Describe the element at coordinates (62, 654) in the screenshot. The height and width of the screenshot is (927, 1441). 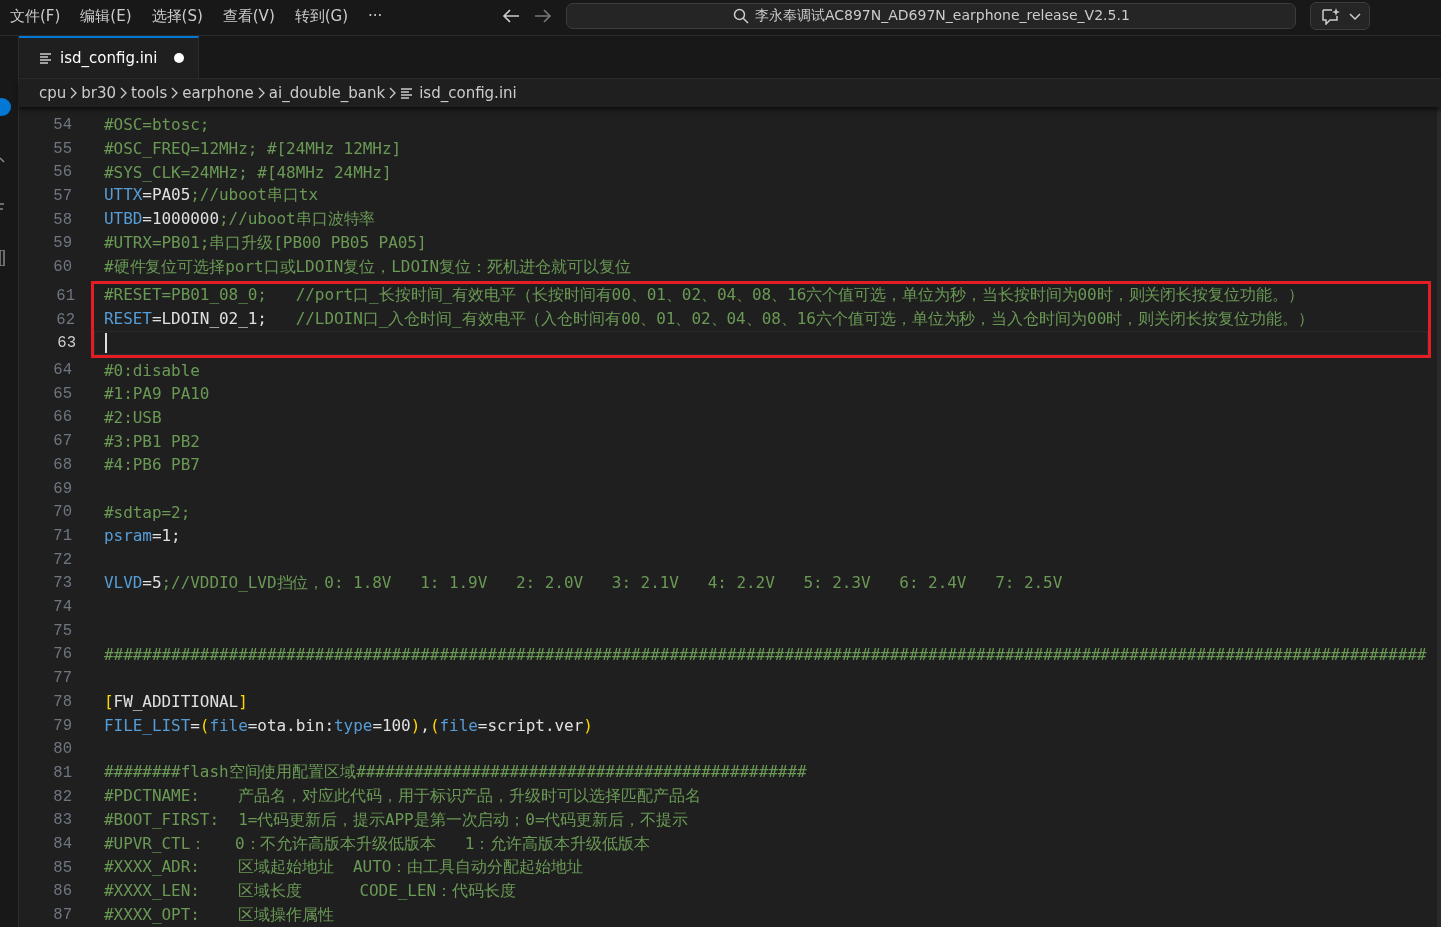
I see `line-number: 76` at that location.